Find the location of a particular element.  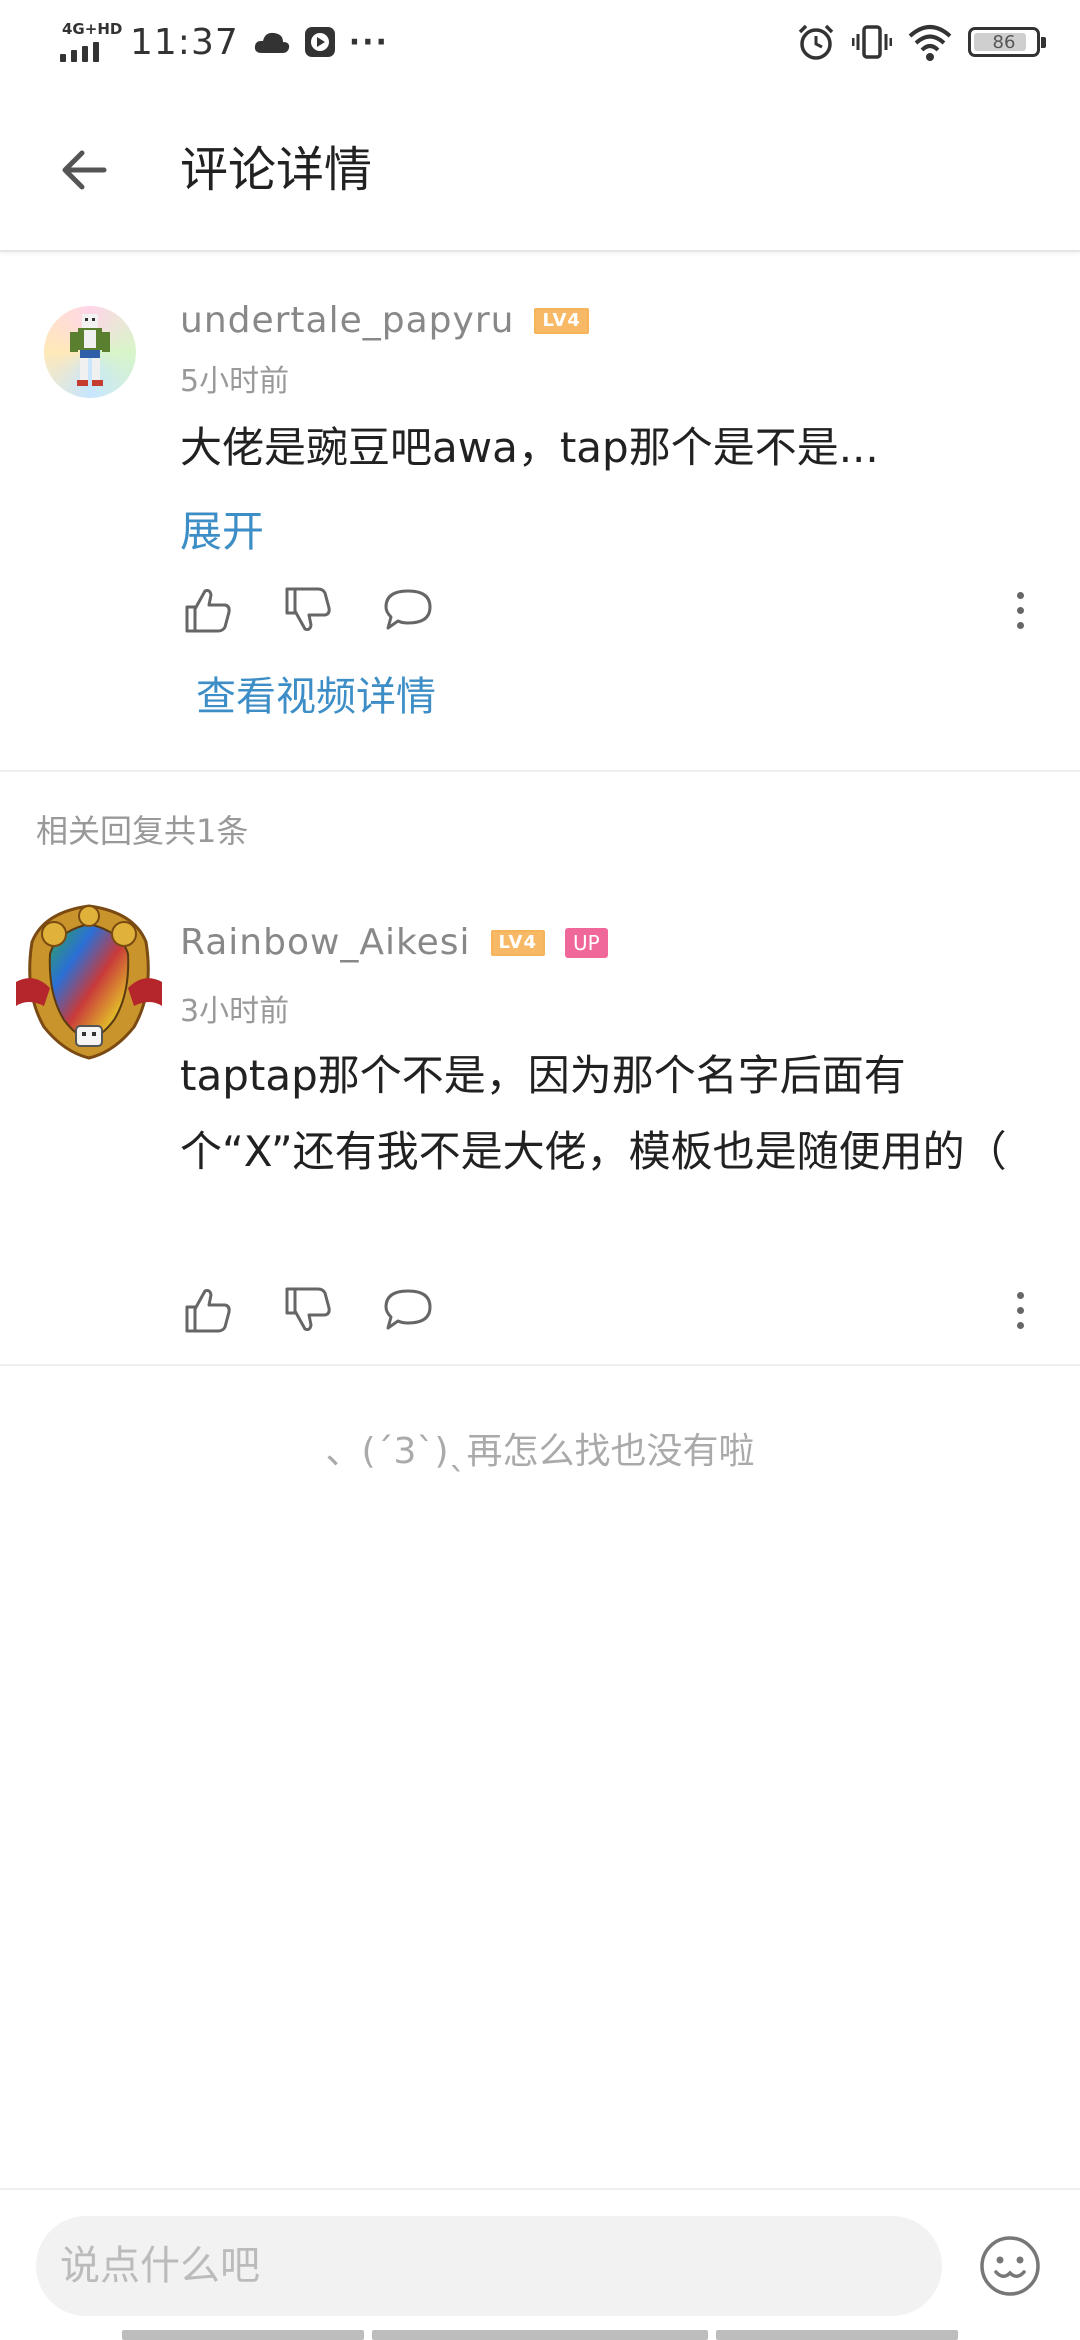

comment-input is located at coordinates (489, 2266).